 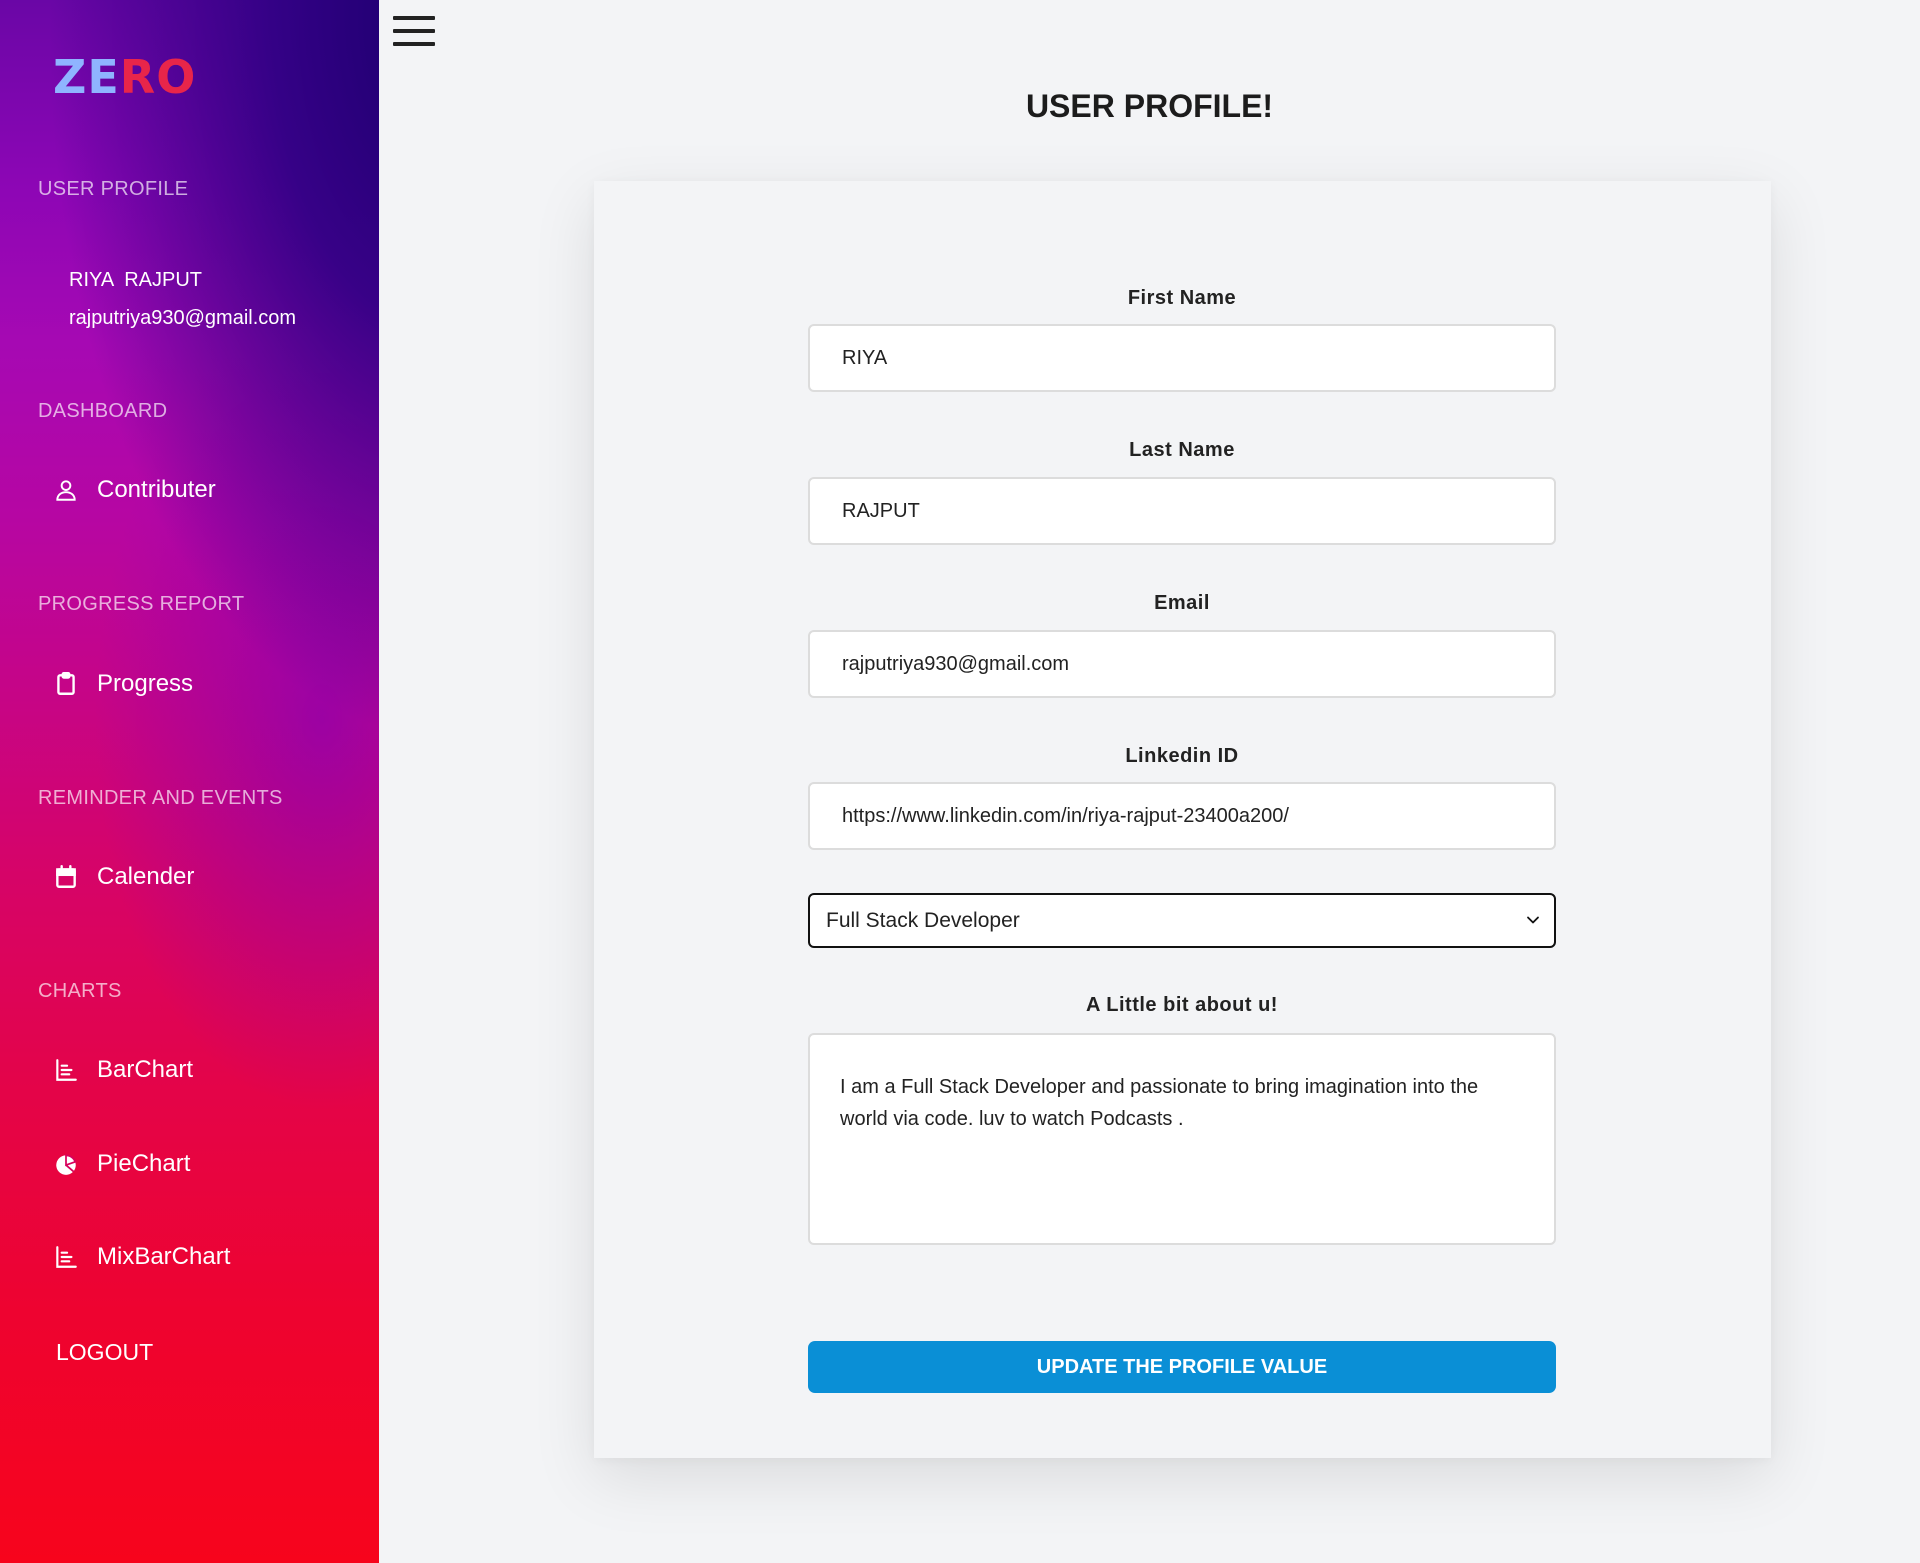 I want to click on sidebar-item-label: Progress, so click(x=145, y=683).